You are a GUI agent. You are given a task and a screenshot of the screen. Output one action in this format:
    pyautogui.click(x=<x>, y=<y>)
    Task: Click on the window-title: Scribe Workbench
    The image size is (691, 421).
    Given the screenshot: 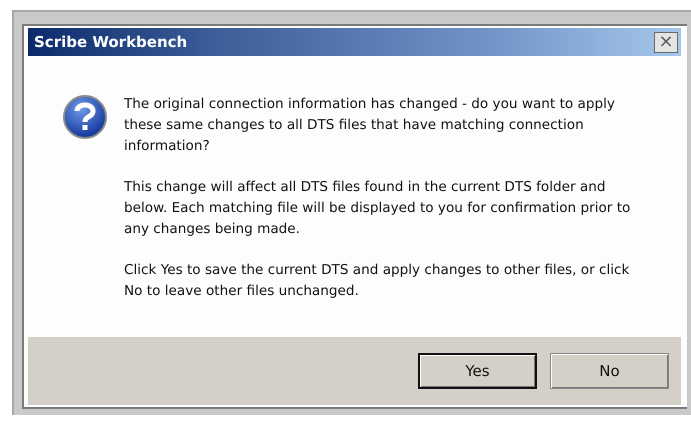 What is the action you would take?
    pyautogui.click(x=111, y=42)
    